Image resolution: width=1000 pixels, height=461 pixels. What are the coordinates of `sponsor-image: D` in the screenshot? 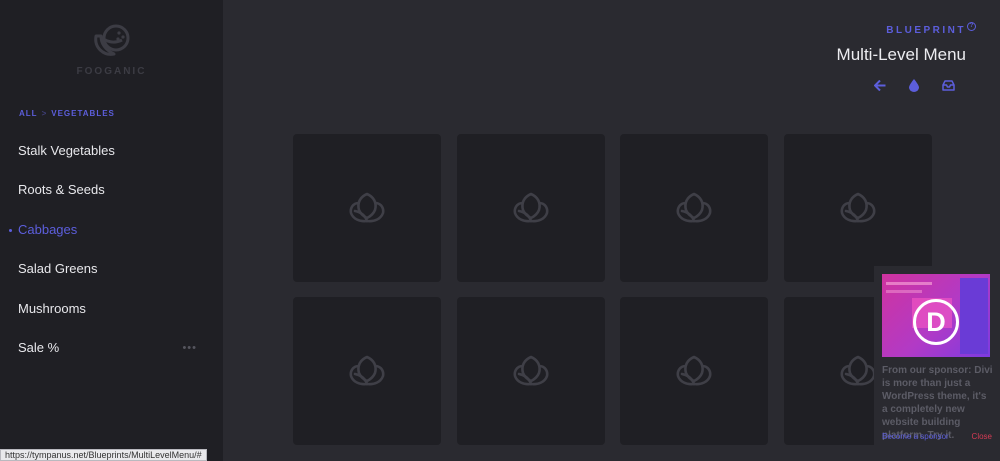 It's located at (936, 315).